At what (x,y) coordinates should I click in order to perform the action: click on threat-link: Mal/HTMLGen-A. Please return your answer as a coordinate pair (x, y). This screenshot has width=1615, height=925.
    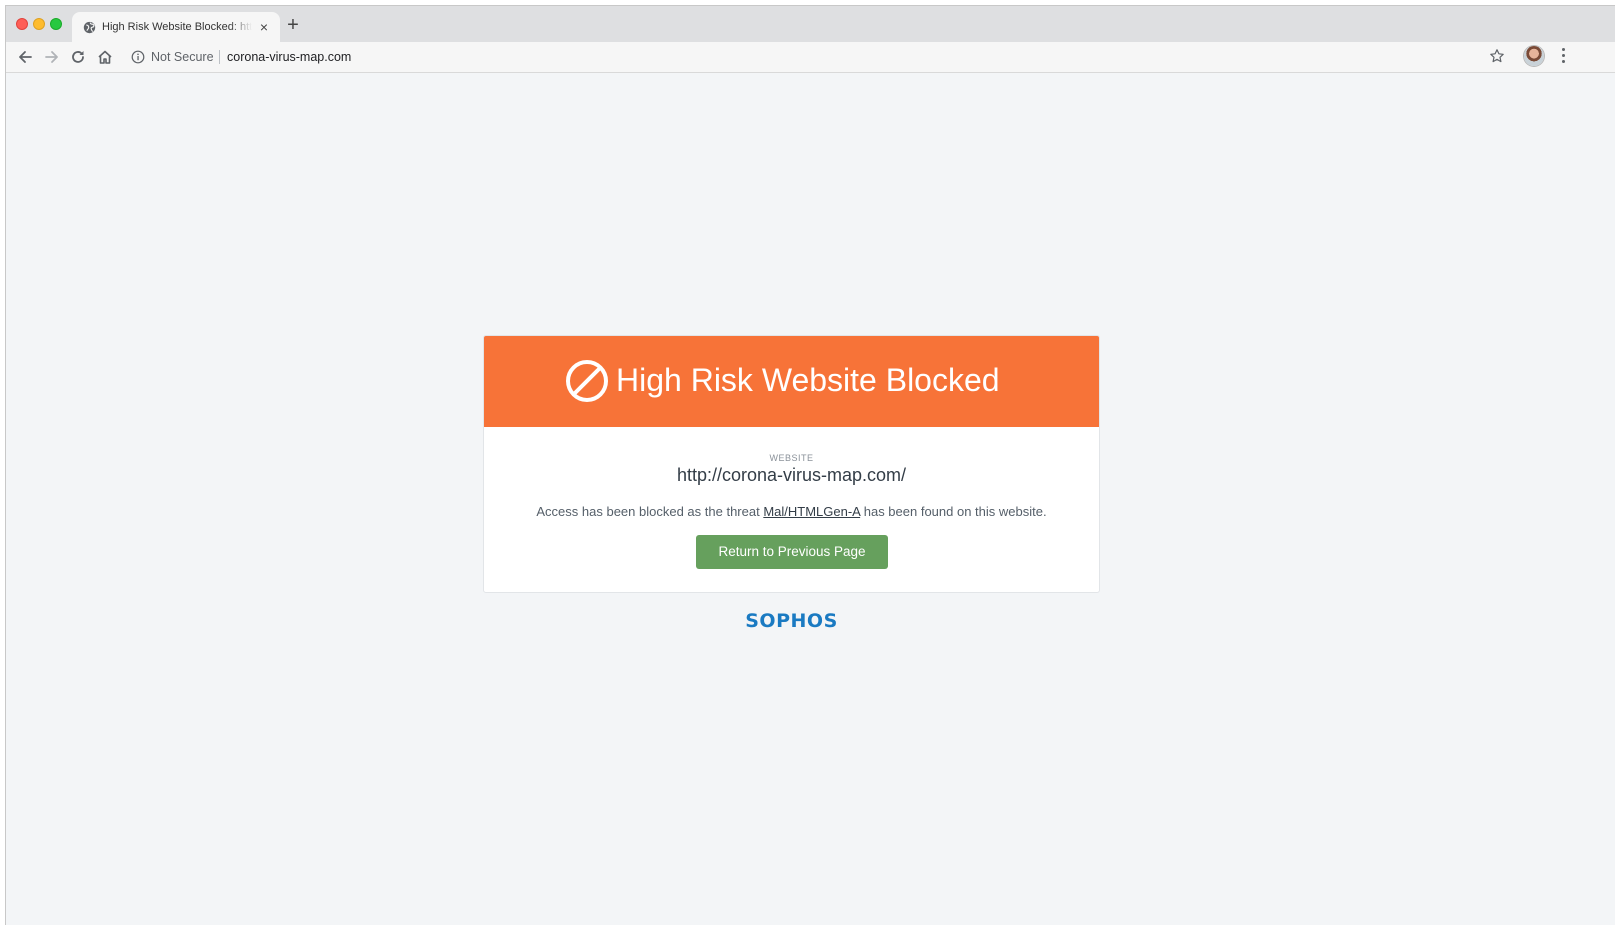
    Looking at the image, I should click on (811, 511).